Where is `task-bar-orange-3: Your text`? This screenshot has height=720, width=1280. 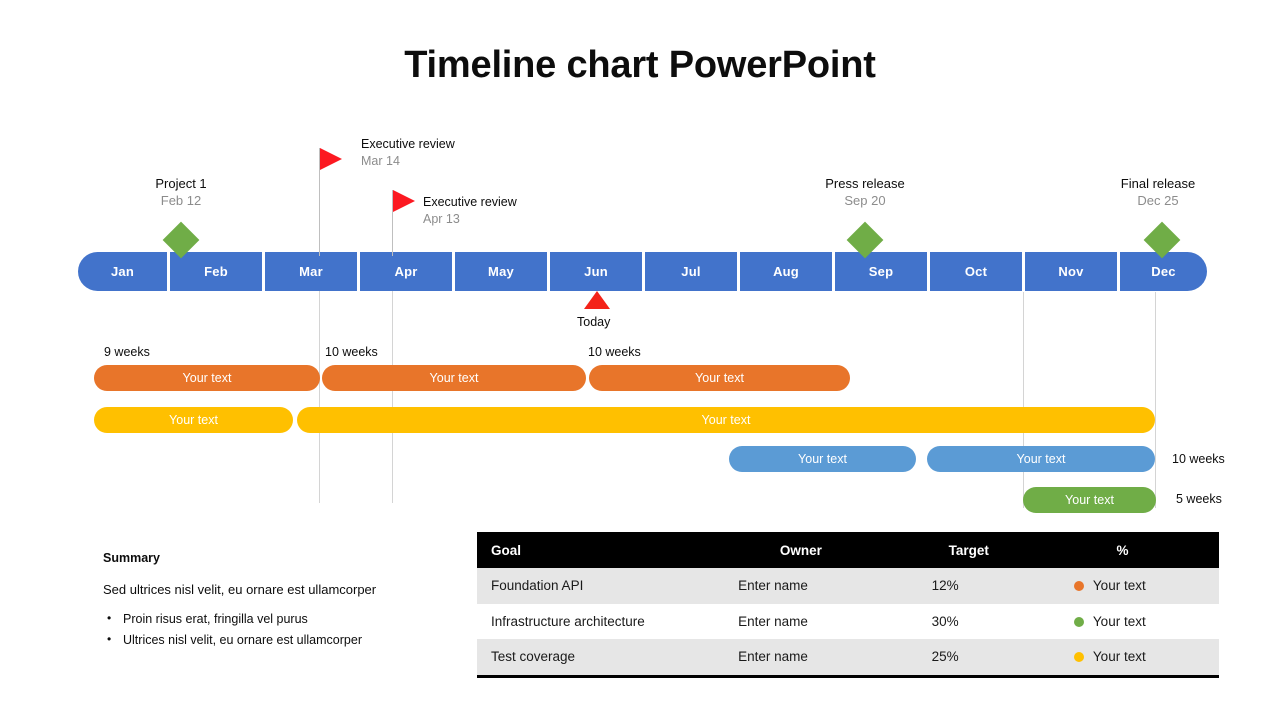 task-bar-orange-3: Your text is located at coordinates (719, 378).